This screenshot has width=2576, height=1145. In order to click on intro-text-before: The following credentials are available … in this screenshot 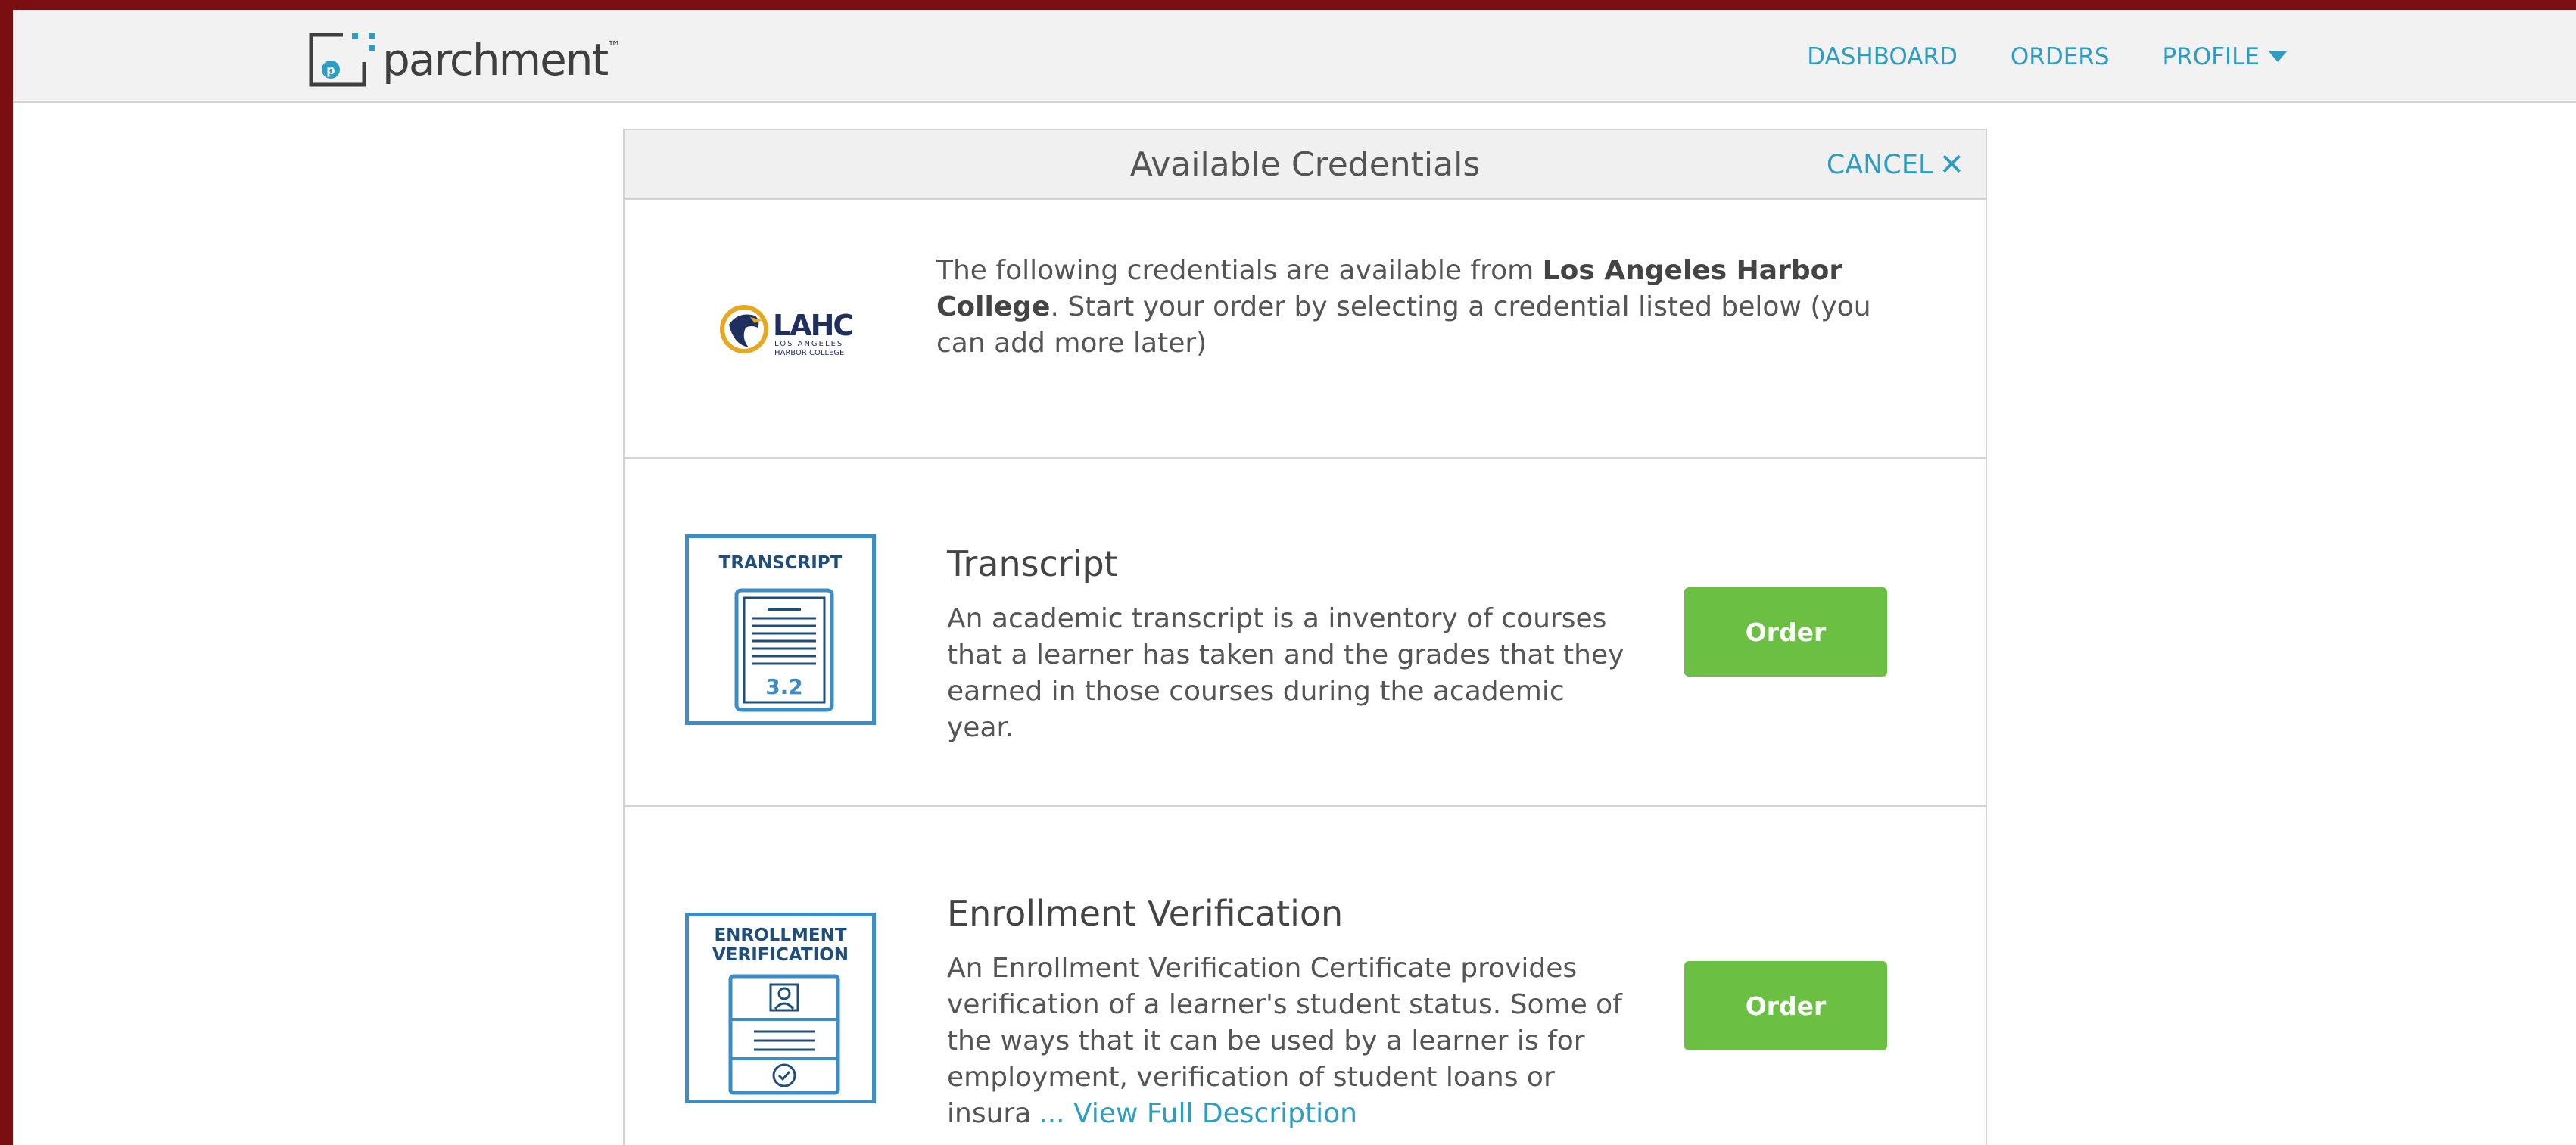, I will do `click(1239, 270)`.